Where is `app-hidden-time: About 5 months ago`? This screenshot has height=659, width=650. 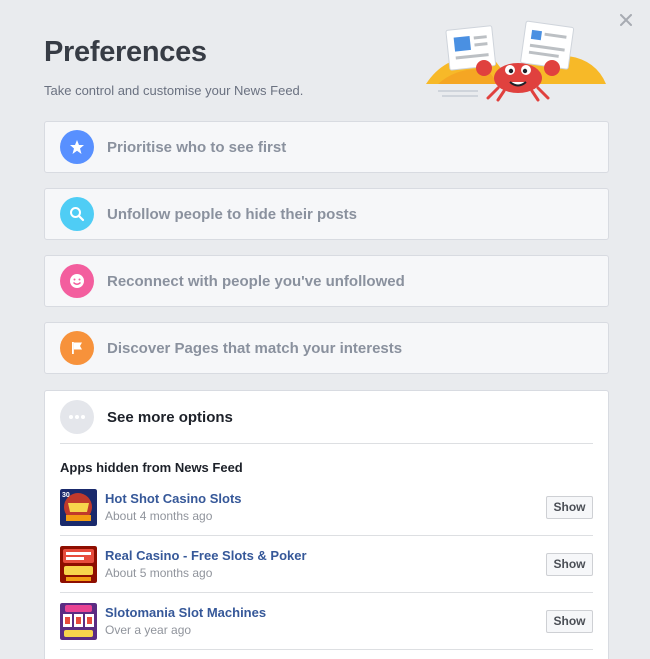 app-hidden-time: About 5 months ago is located at coordinates (159, 573).